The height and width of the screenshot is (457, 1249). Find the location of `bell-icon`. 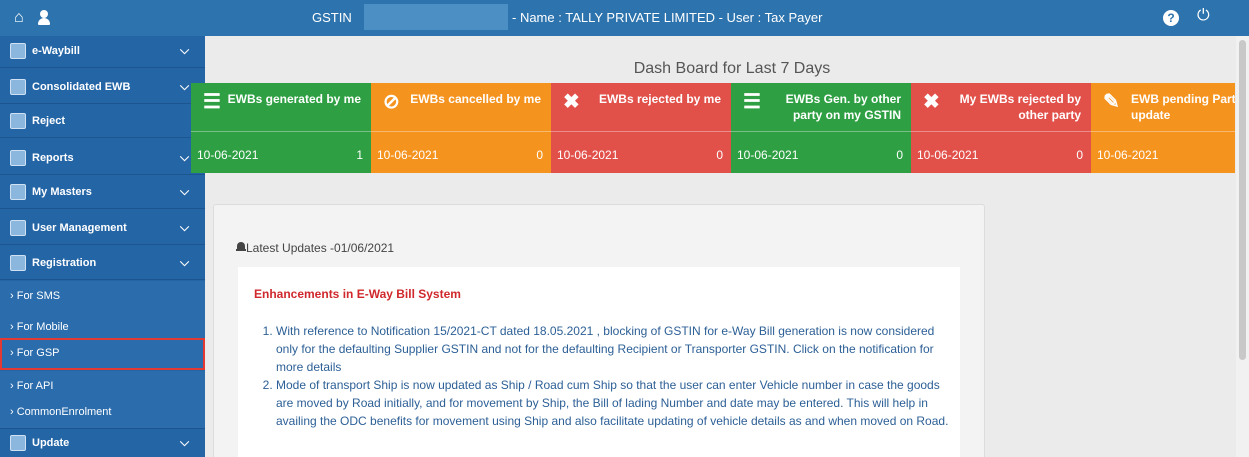

bell-icon is located at coordinates (241, 247).